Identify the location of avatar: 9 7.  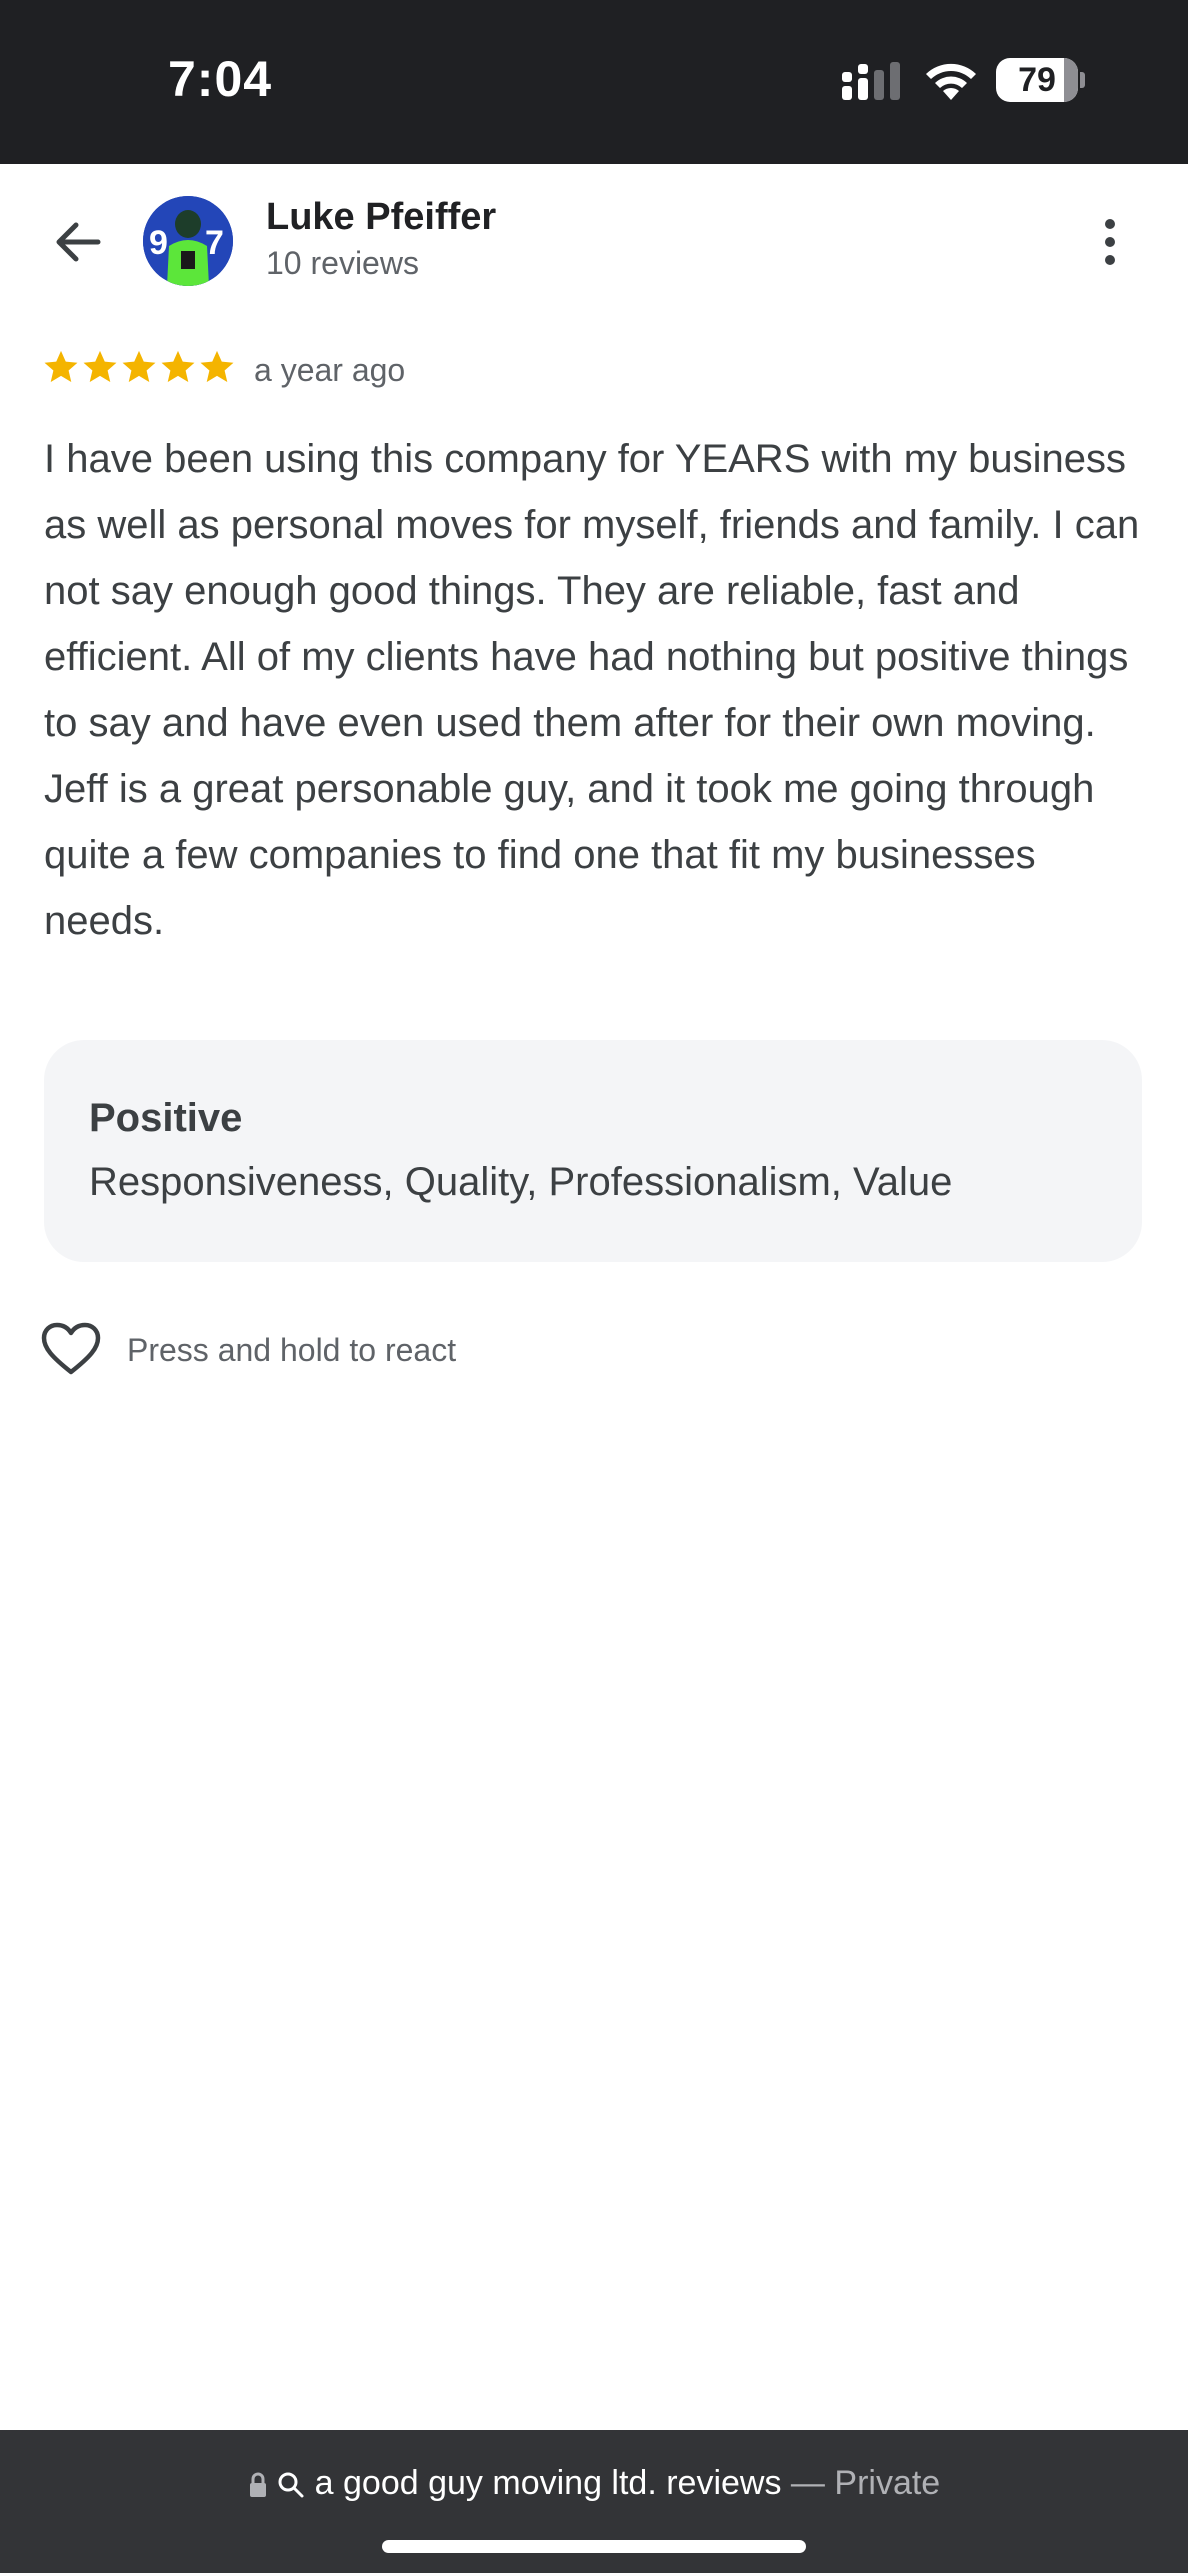
(188, 241).